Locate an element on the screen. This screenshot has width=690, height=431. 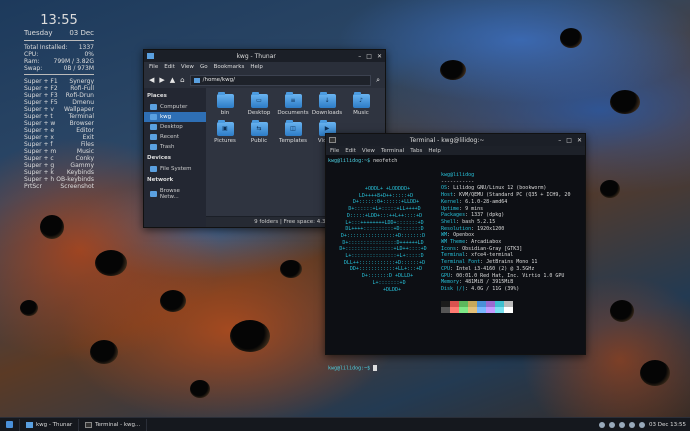
folder-item: ▭ Desktop is located at coordinates (259, 104).